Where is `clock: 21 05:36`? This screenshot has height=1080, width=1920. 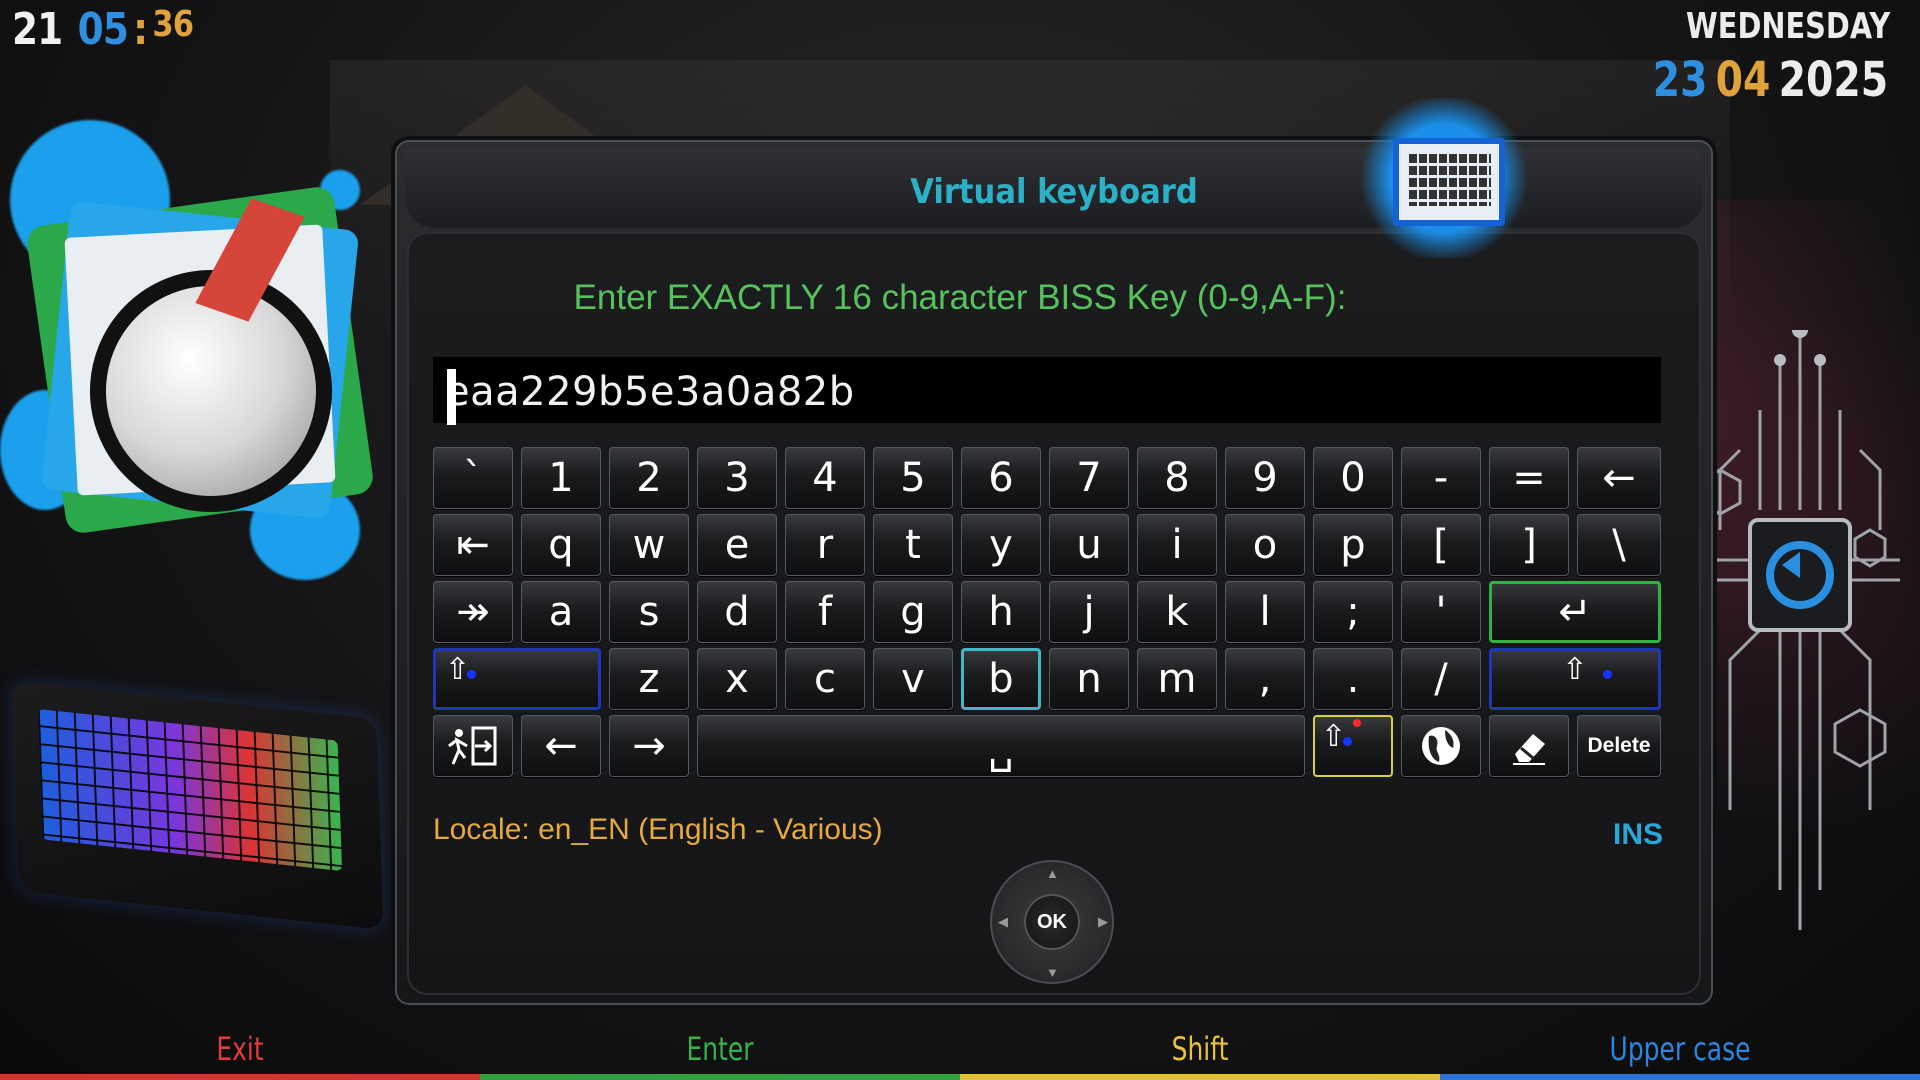 clock: 21 05:36 is located at coordinates (103, 29).